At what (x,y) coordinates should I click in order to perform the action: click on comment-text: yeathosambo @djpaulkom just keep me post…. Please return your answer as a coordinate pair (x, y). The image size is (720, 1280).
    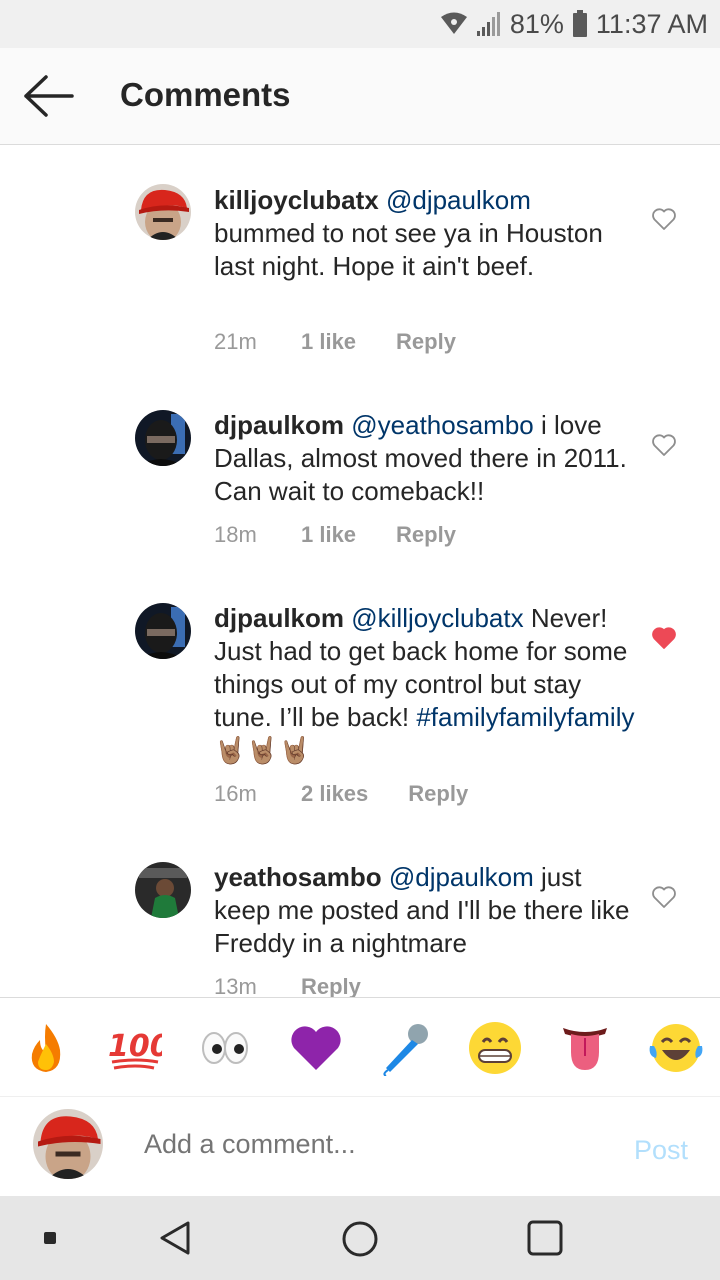
    Looking at the image, I should click on (424, 910).